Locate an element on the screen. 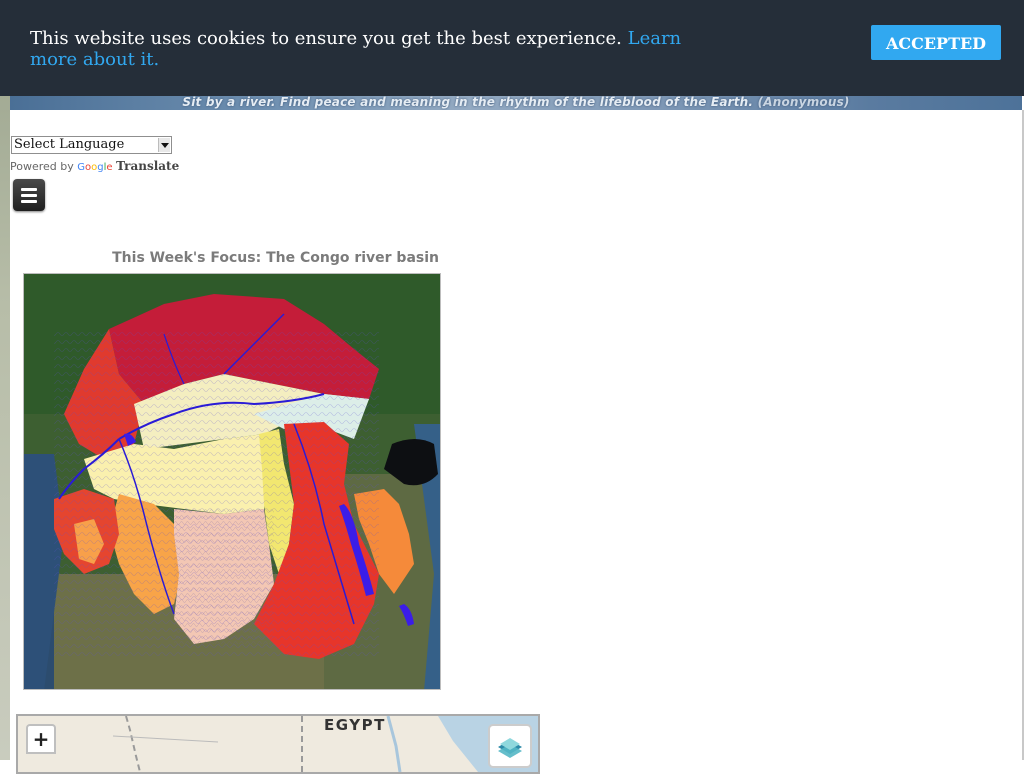 The width and height of the screenshot is (1024, 774). hamburger-menu-button is located at coordinates (29, 195).